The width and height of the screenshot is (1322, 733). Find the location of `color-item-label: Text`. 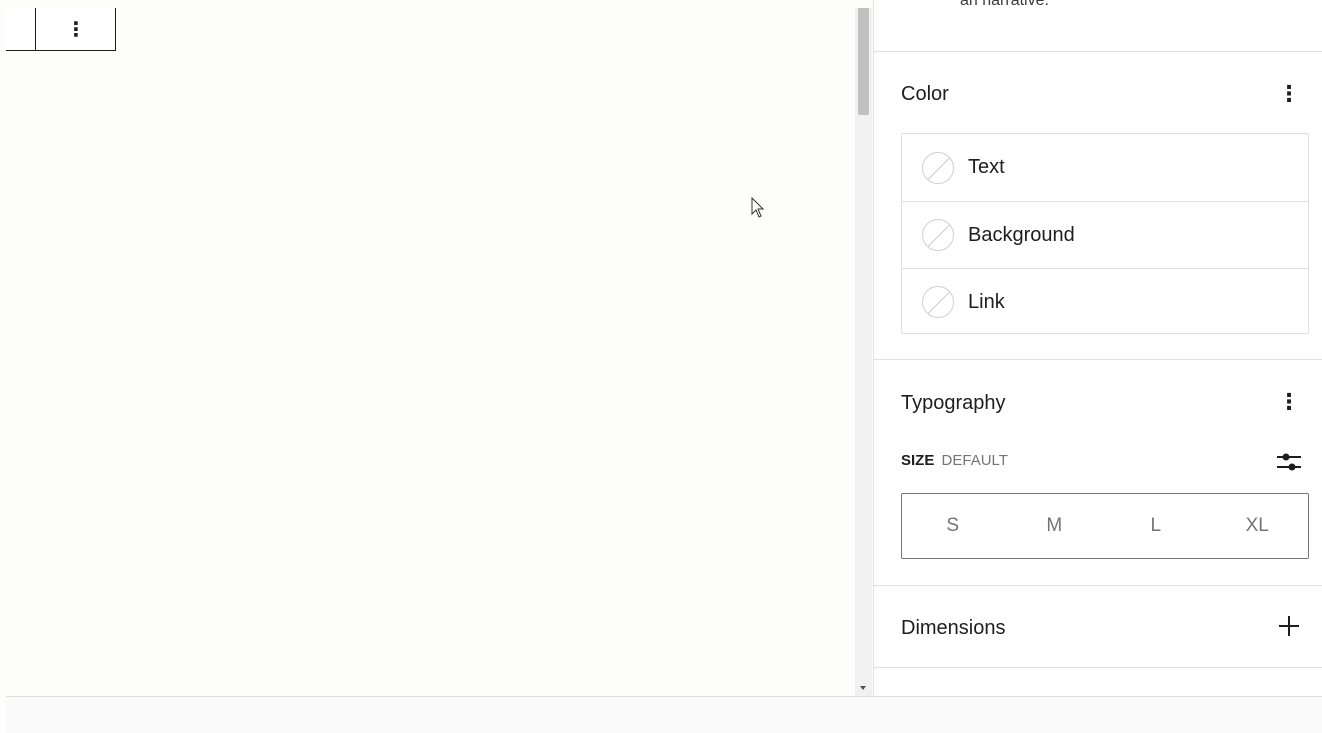

color-item-label: Text is located at coordinates (986, 167).